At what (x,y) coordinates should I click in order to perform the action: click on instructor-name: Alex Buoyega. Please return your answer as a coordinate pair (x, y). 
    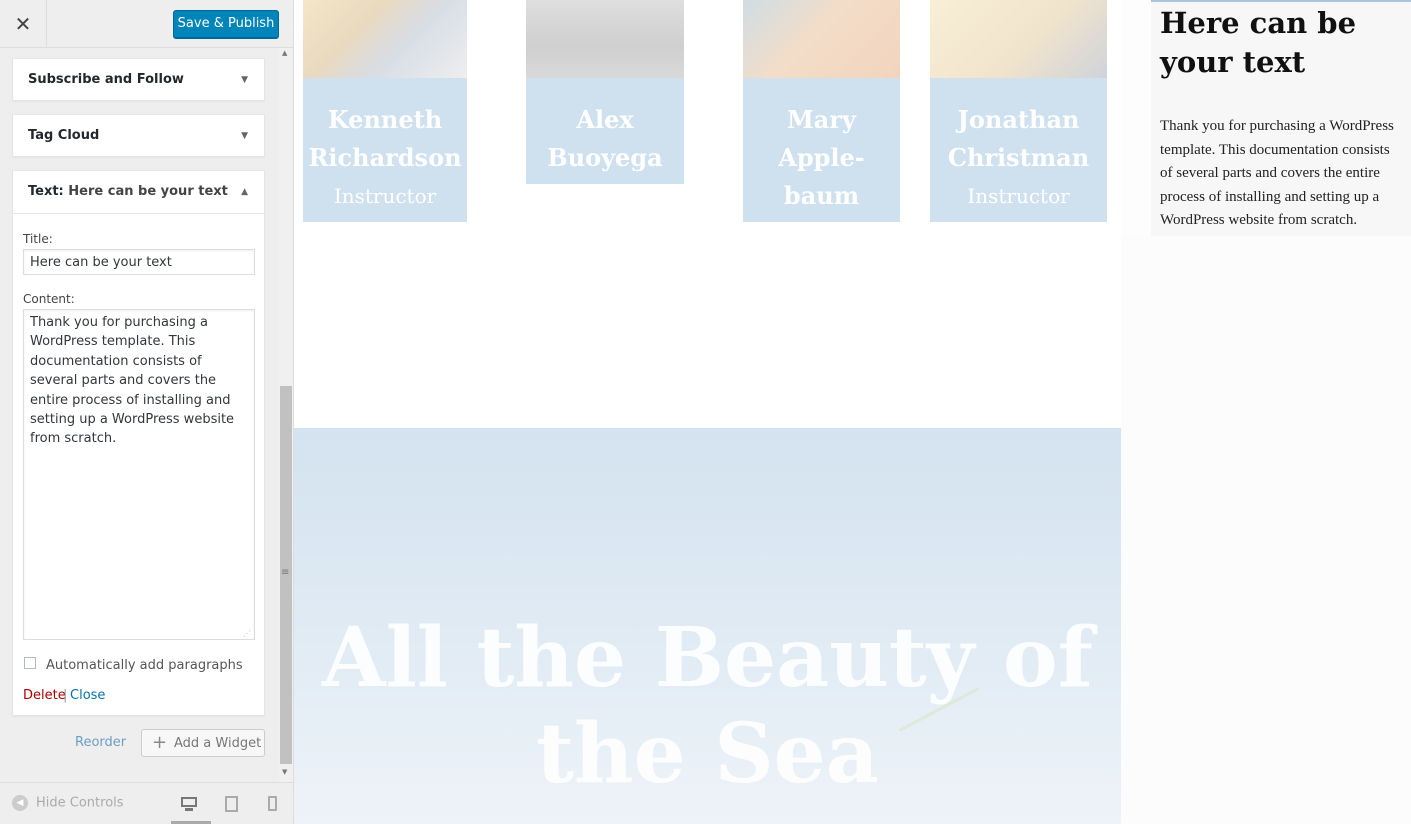
    Looking at the image, I should click on (605, 138).